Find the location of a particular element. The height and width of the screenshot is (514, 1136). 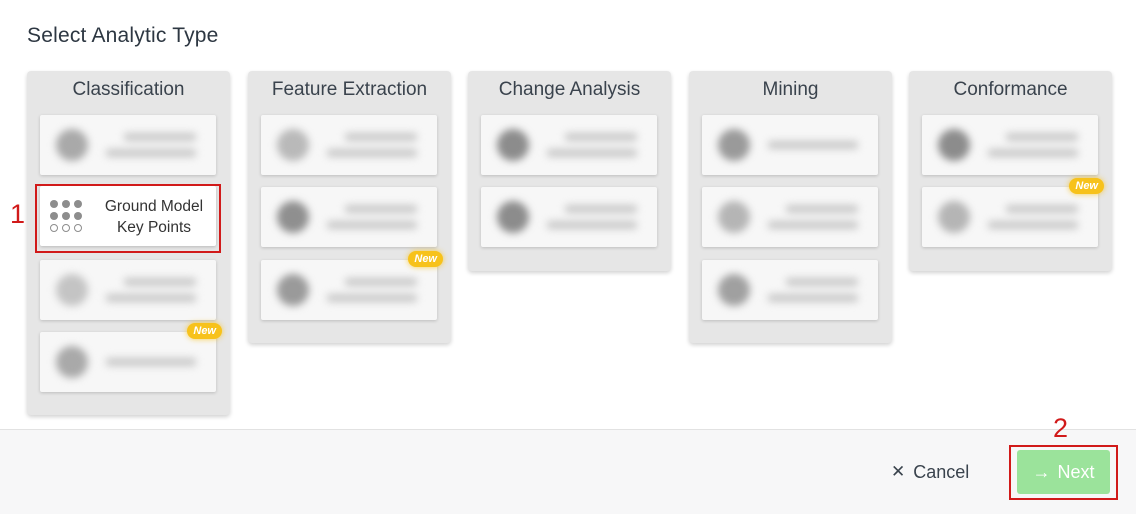

column-change-analysis: Change Analysis is located at coordinates (569, 171).